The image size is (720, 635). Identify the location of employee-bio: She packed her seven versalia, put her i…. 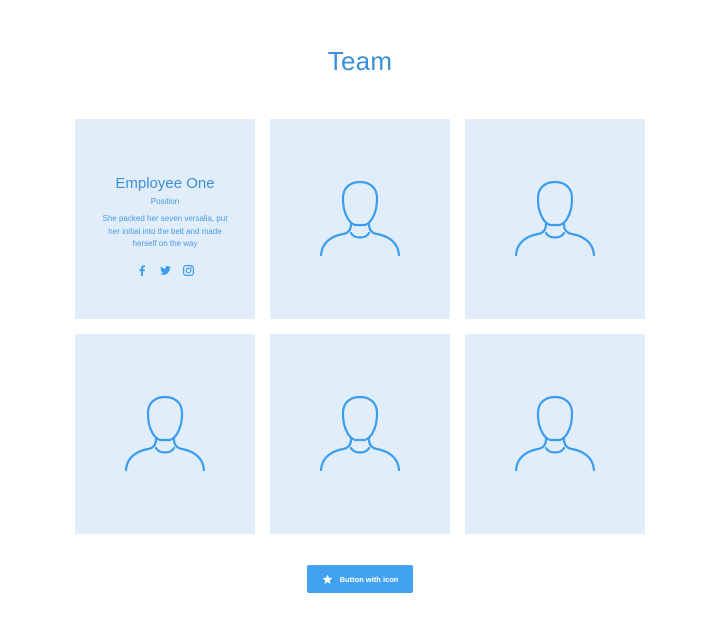
(165, 231).